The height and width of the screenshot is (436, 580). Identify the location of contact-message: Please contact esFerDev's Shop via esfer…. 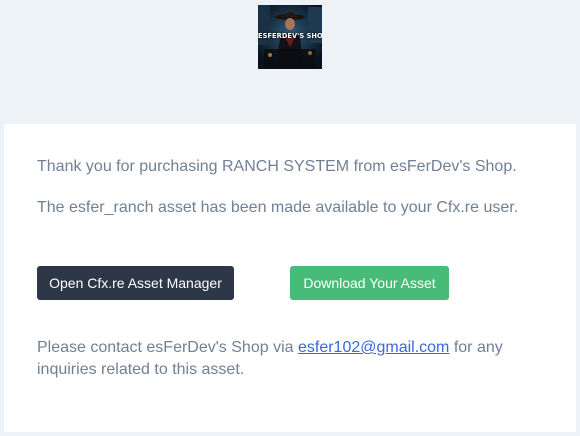
(292, 359).